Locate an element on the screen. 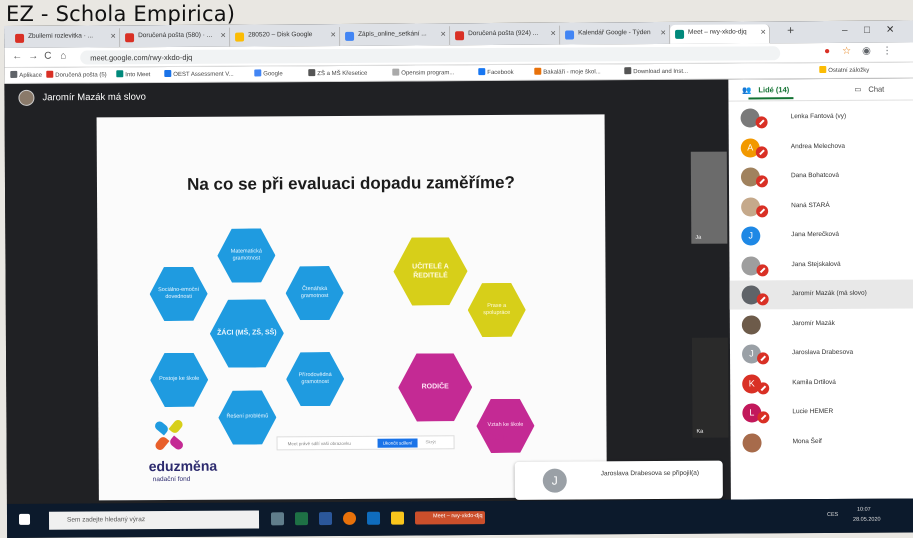  star-icon: ☆ is located at coordinates (846, 51).